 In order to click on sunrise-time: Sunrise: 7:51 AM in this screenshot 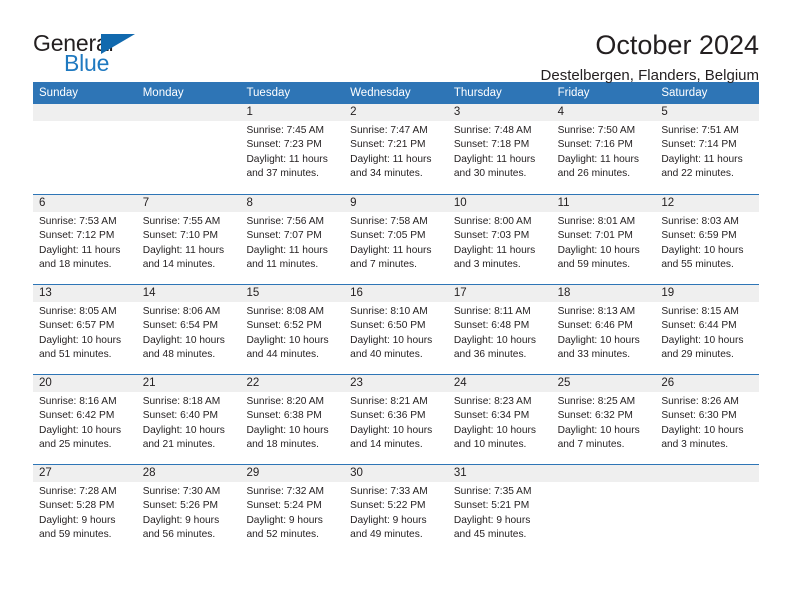, I will do `click(700, 130)`.